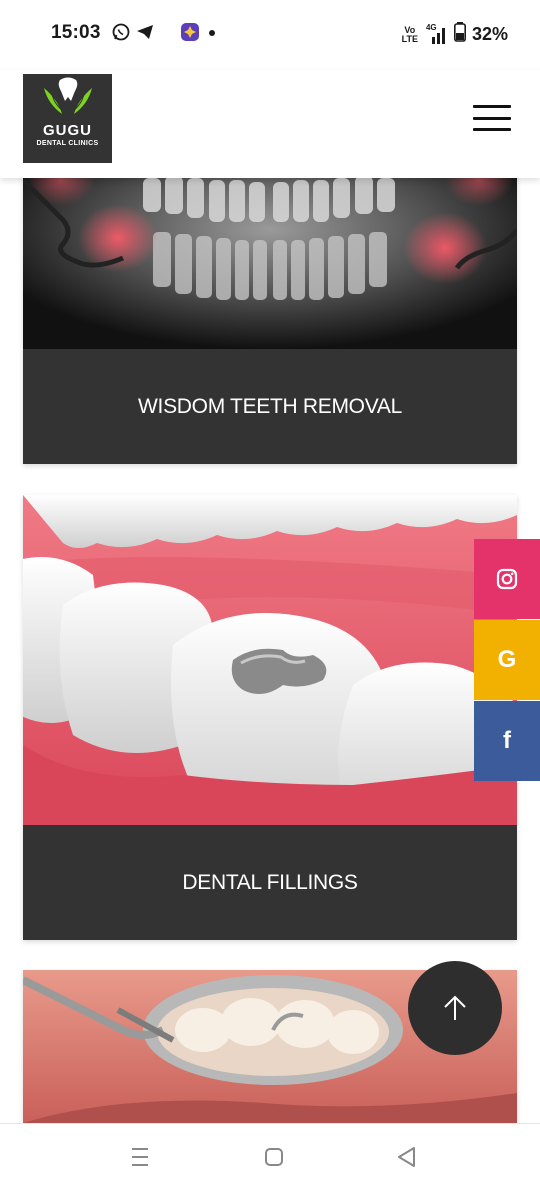 The image size is (540, 1189). Describe the element at coordinates (145, 34) in the screenshot. I see `telegram-icon` at that location.